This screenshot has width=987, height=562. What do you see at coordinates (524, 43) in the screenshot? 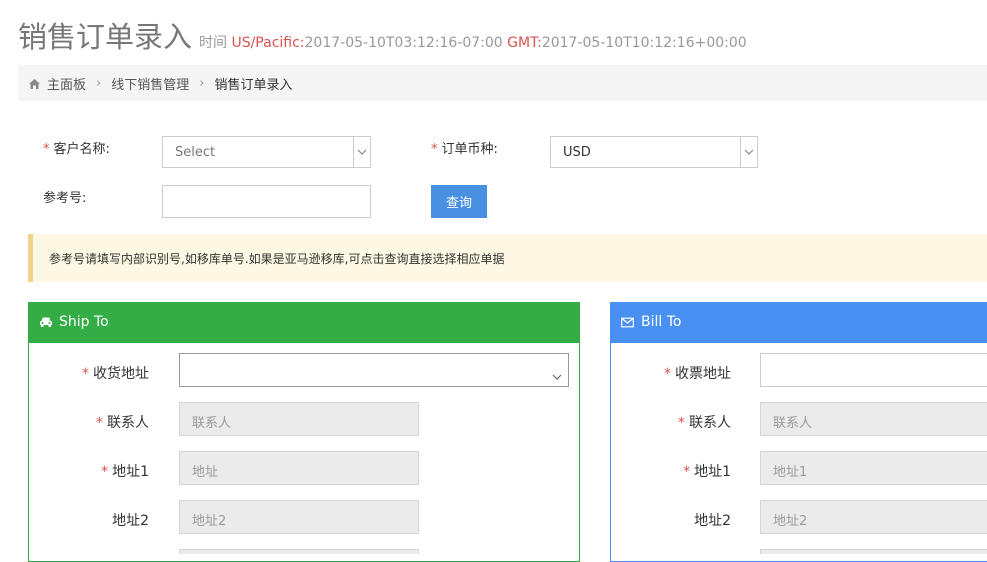
I see `timezone-gmt-label: GMT:` at bounding box center [524, 43].